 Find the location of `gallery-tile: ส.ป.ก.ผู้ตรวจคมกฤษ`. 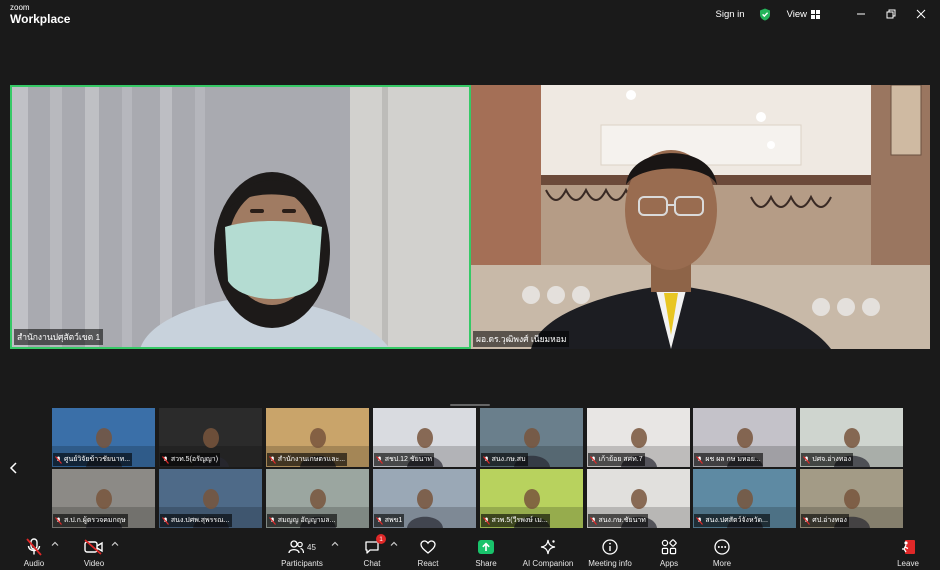

gallery-tile: ส.ป.ก.ผู้ตรวจคมกฤษ is located at coordinates (103, 498).